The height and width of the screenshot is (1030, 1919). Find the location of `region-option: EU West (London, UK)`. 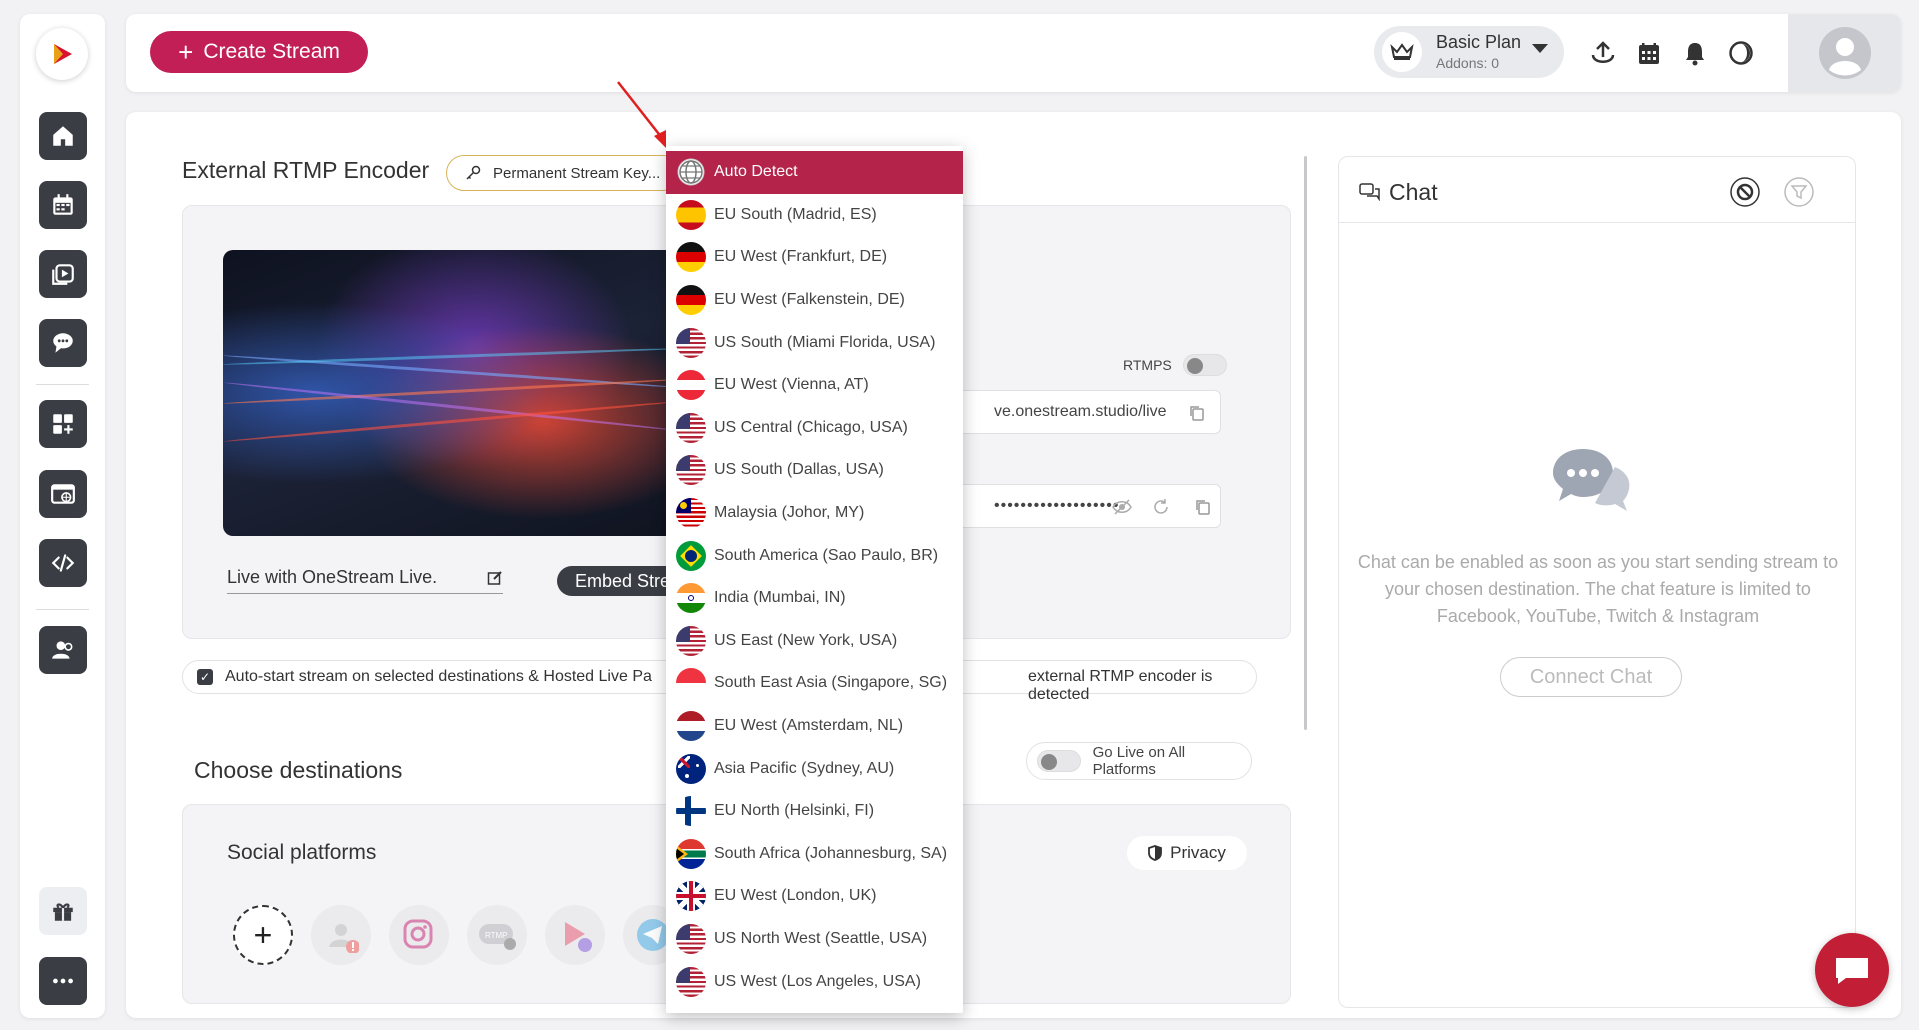

region-option: EU West (London, UK) is located at coordinates (814, 896).